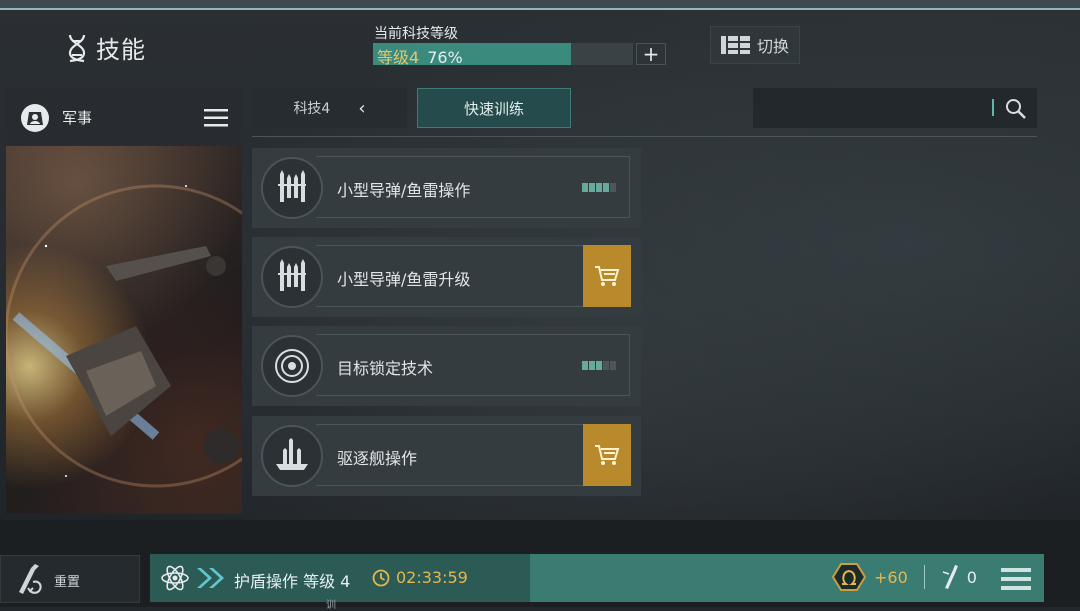  I want to click on reset-injector-icon, so click(30, 579).